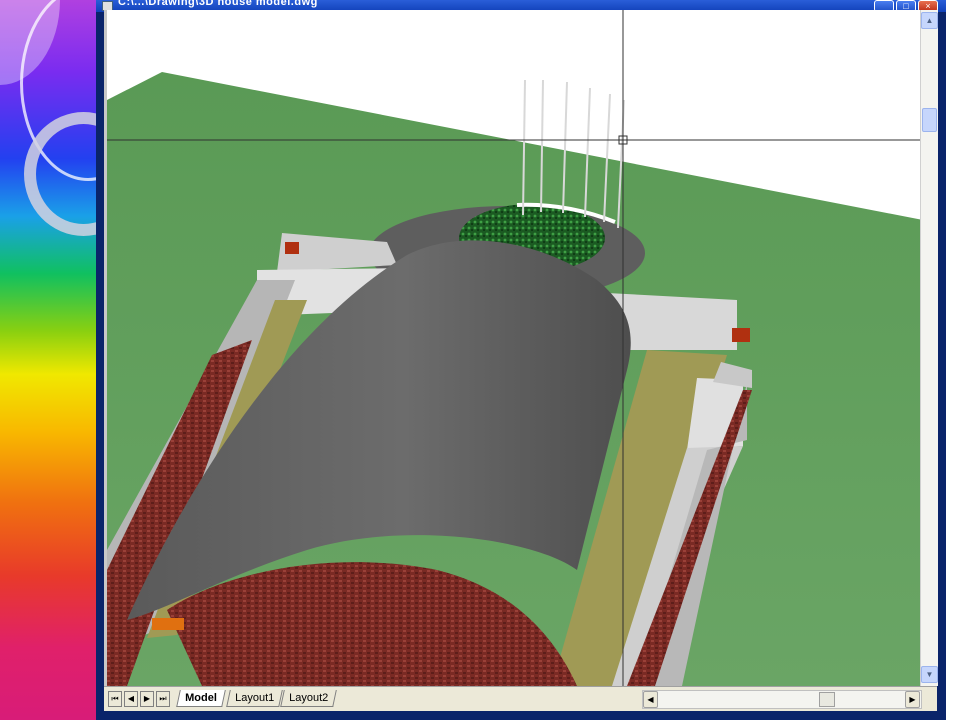  I want to click on vertical-scrollbar: ▲ ▼, so click(929, 348).